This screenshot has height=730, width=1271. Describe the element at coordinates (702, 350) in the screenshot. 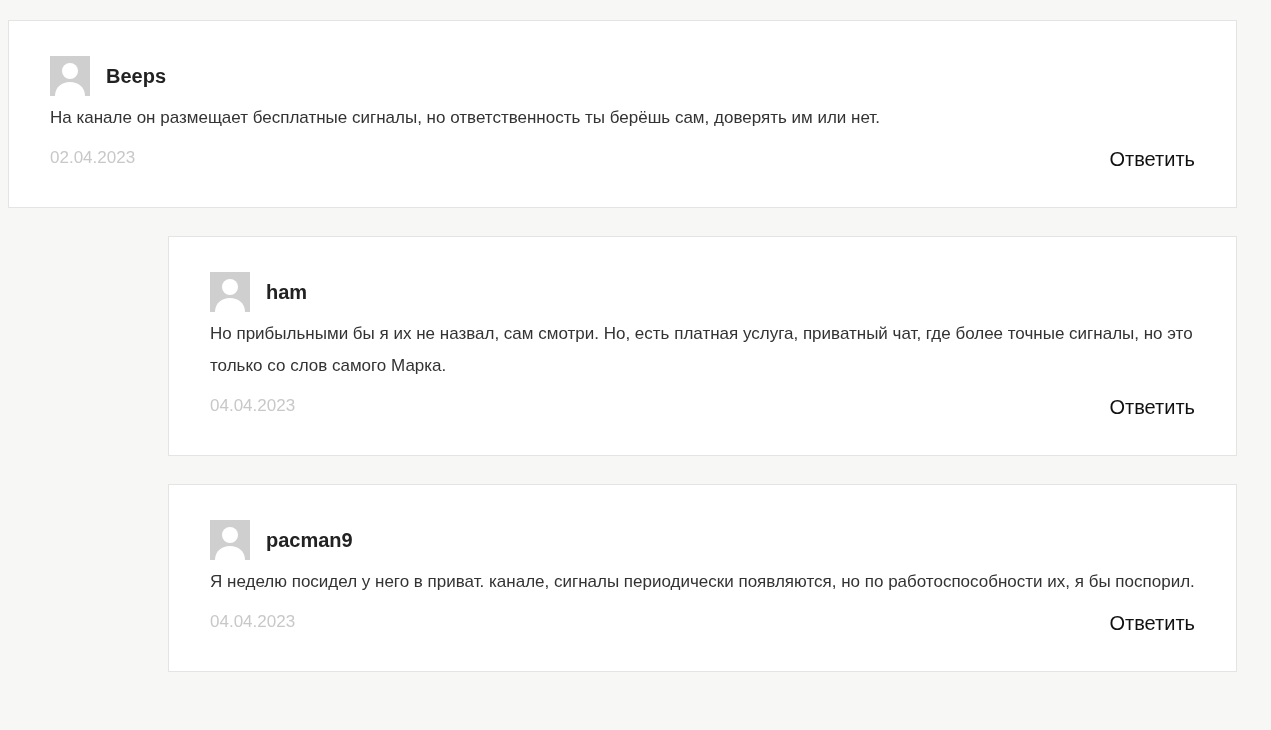

I see `comment-text: Но прибыльными бы я их не назвал, сам смотри. Но, есть платная услуга, приватный чат, где более точные сигналы, но это только со слов самого Марка.` at that location.